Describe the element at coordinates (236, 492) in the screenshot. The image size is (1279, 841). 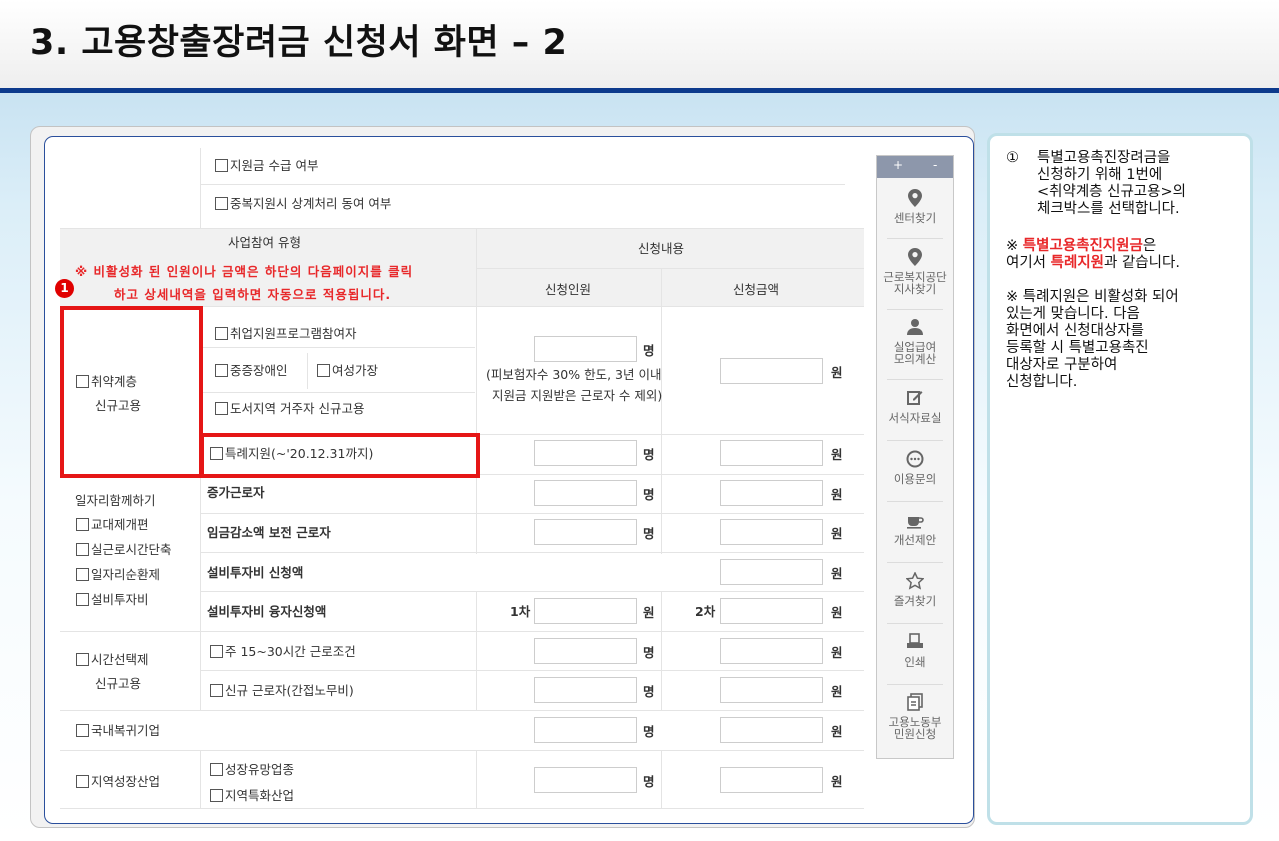
I see `increased-workers-label: 증가근로자` at that location.